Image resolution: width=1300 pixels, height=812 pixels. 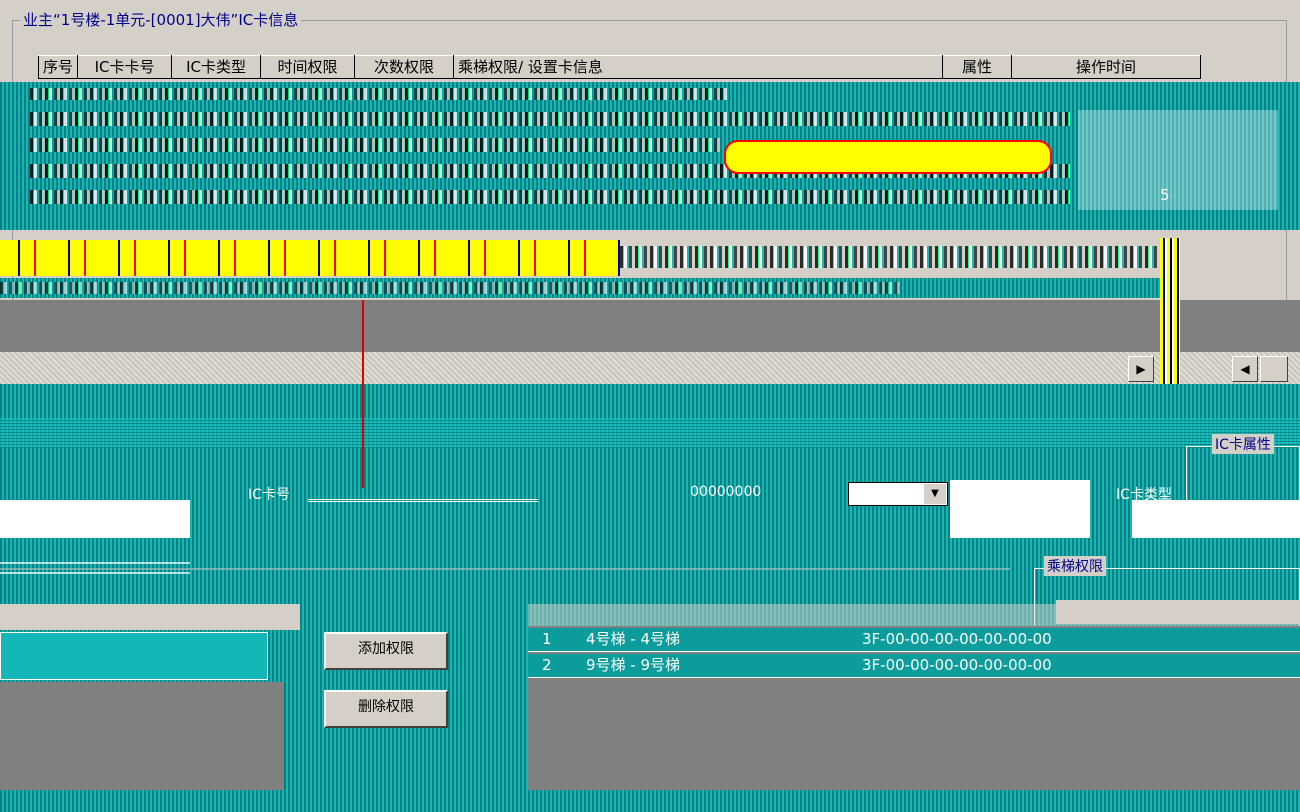 I want to click on ic-card-extra-box, so click(x=1020, y=509).